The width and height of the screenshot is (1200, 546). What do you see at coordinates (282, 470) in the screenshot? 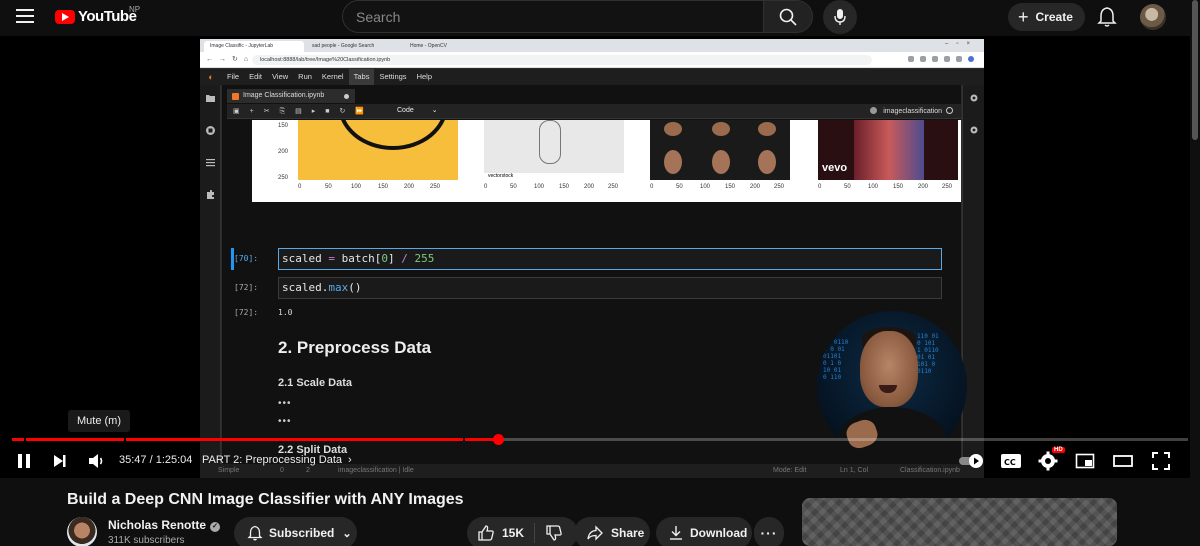
I see `status-count: 0` at bounding box center [282, 470].